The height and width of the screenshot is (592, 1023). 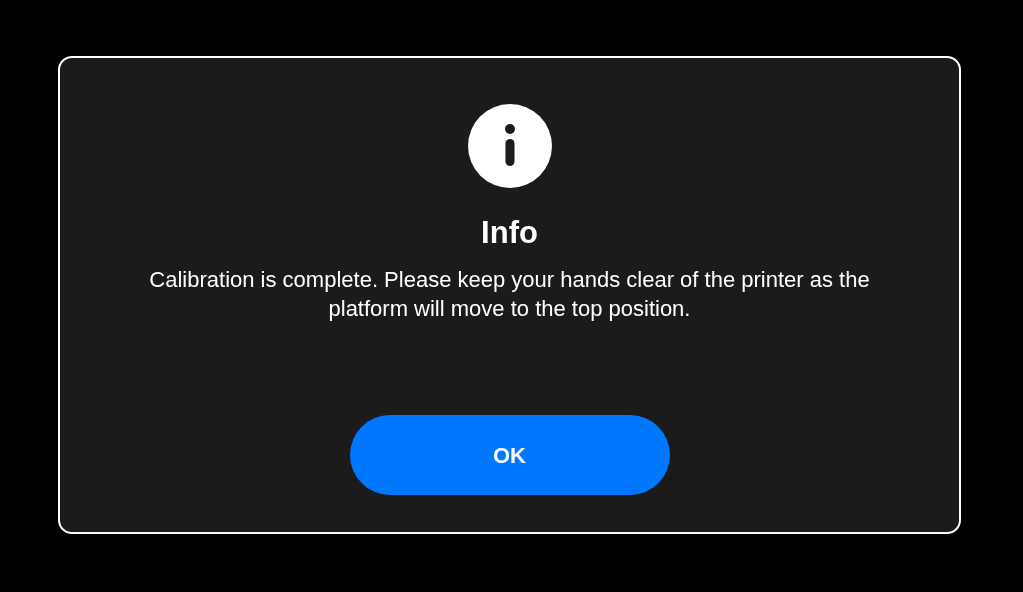 I want to click on dialog-title: Info, so click(x=509, y=233).